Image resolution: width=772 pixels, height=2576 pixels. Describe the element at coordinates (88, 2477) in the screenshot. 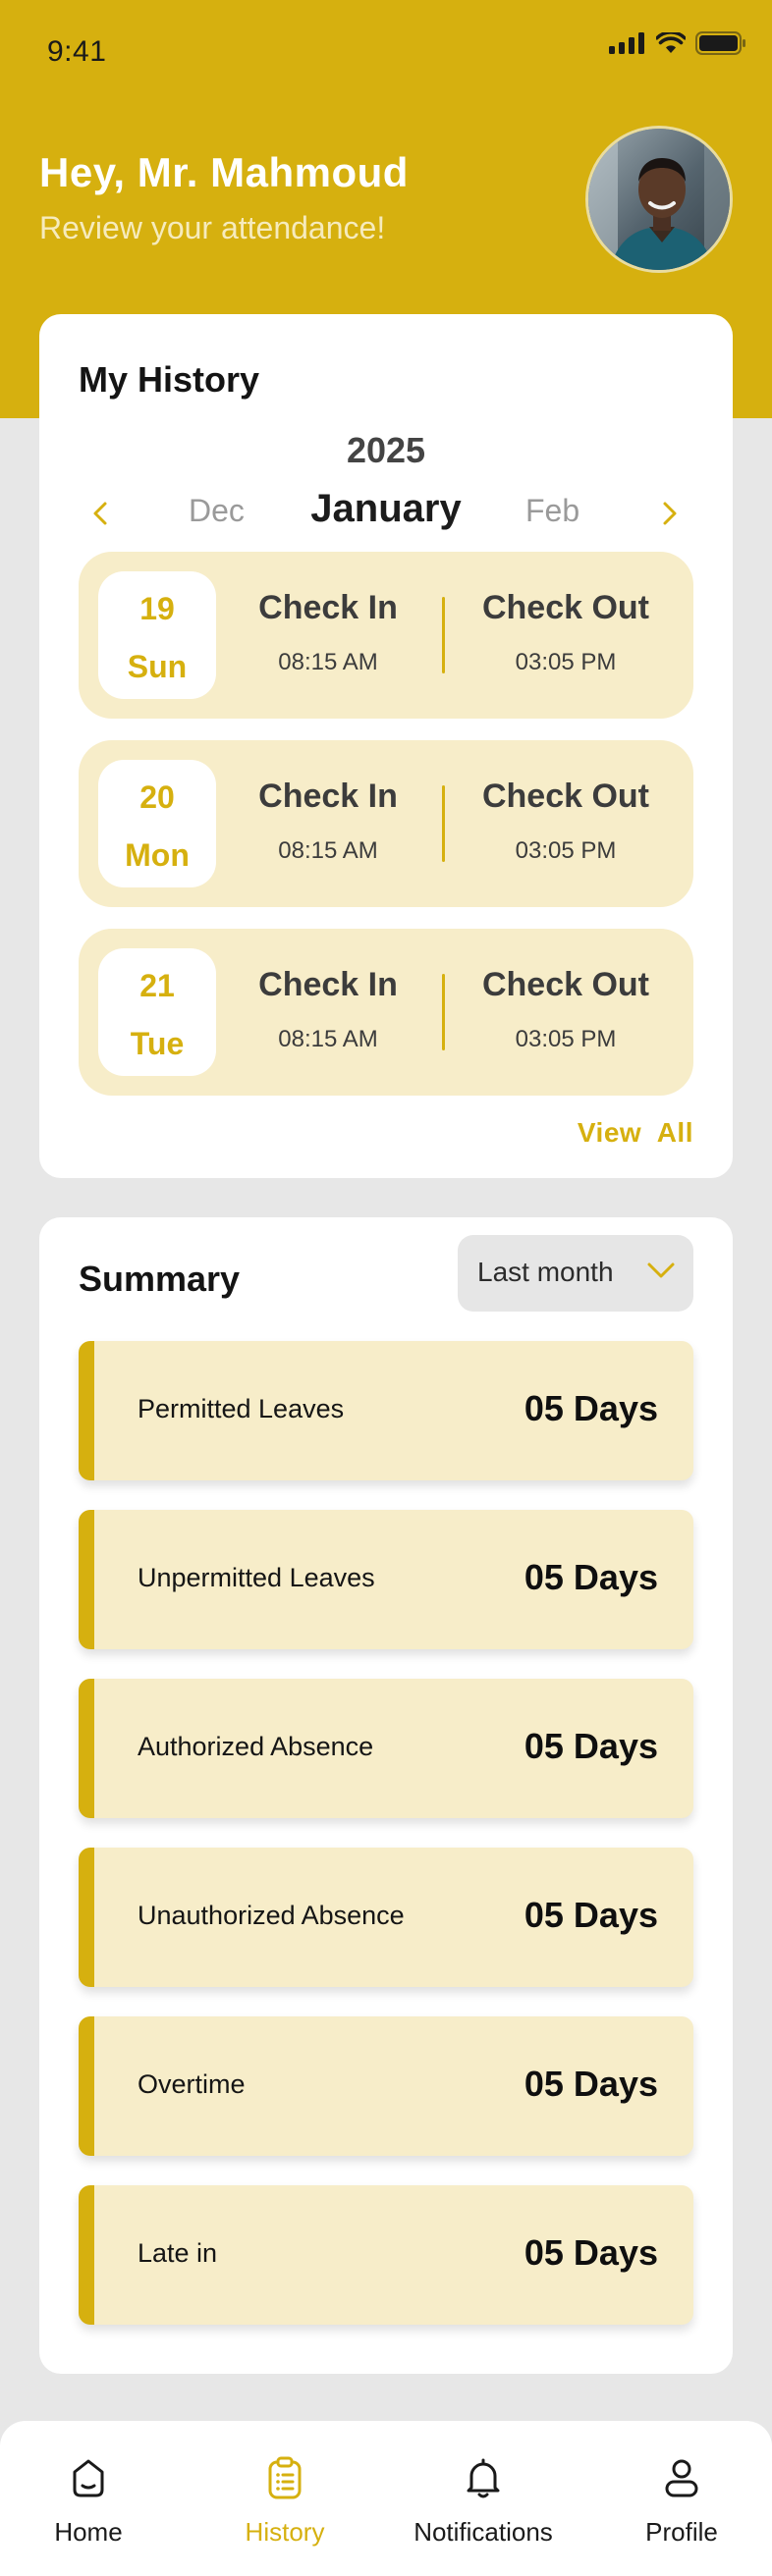

I see `home-icon` at that location.